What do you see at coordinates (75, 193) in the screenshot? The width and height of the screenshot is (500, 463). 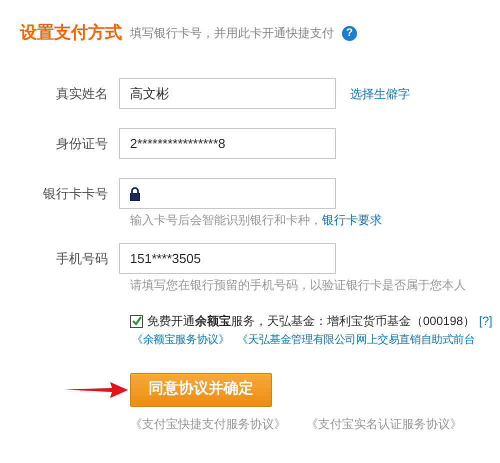 I see `field-label: 银行卡卡号` at bounding box center [75, 193].